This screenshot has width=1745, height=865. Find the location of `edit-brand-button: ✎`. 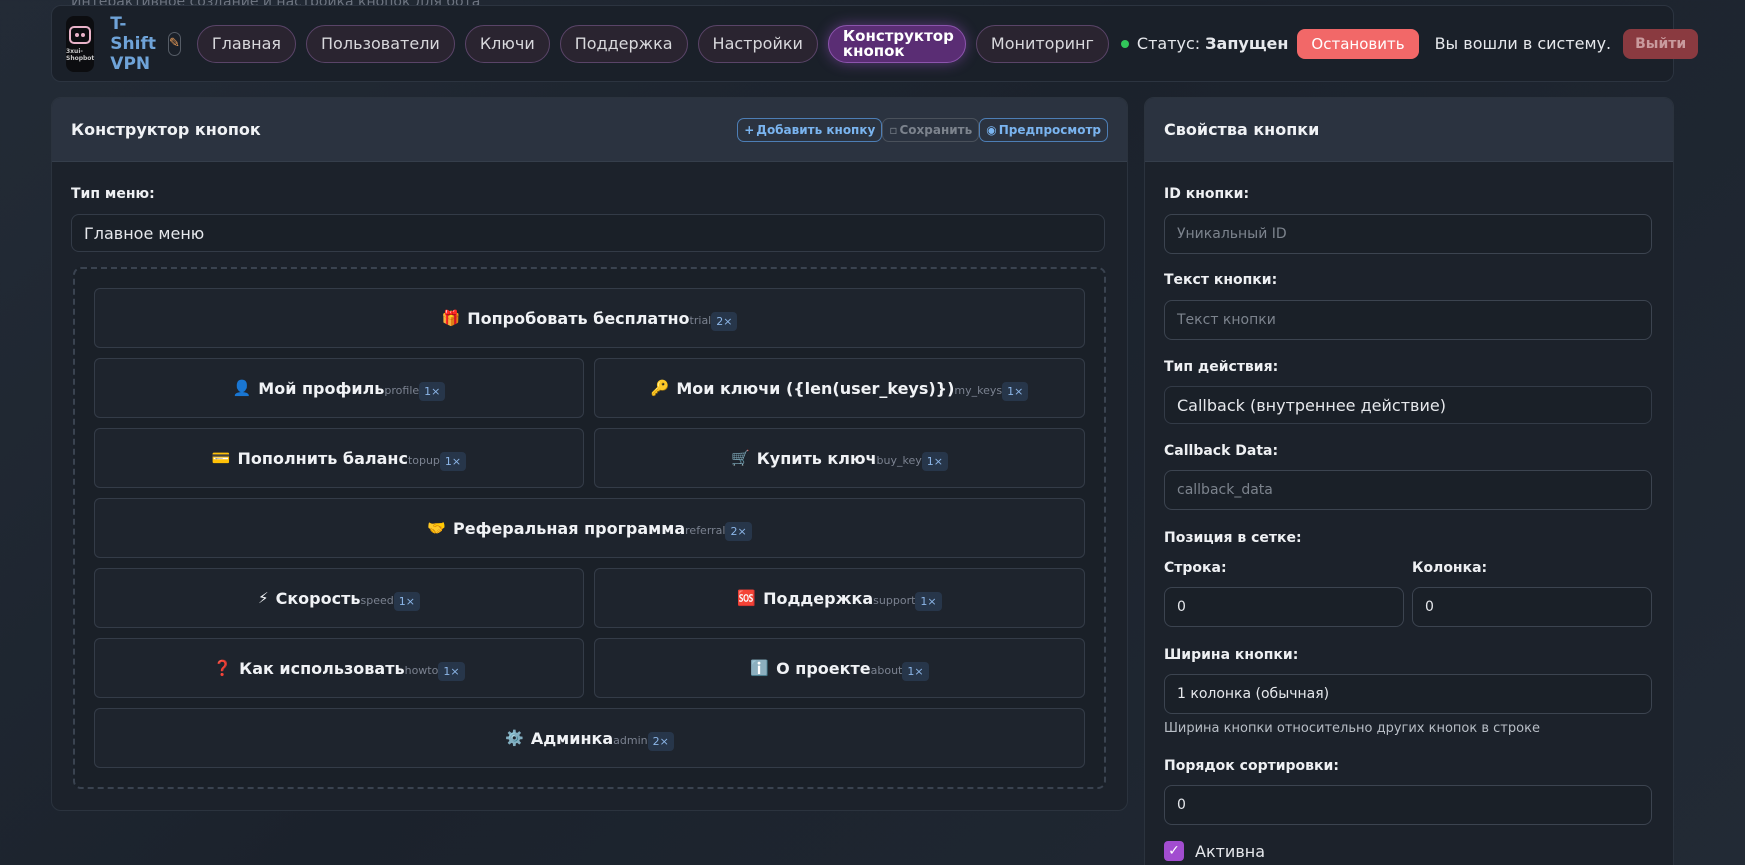

edit-brand-button: ✎ is located at coordinates (174, 43).